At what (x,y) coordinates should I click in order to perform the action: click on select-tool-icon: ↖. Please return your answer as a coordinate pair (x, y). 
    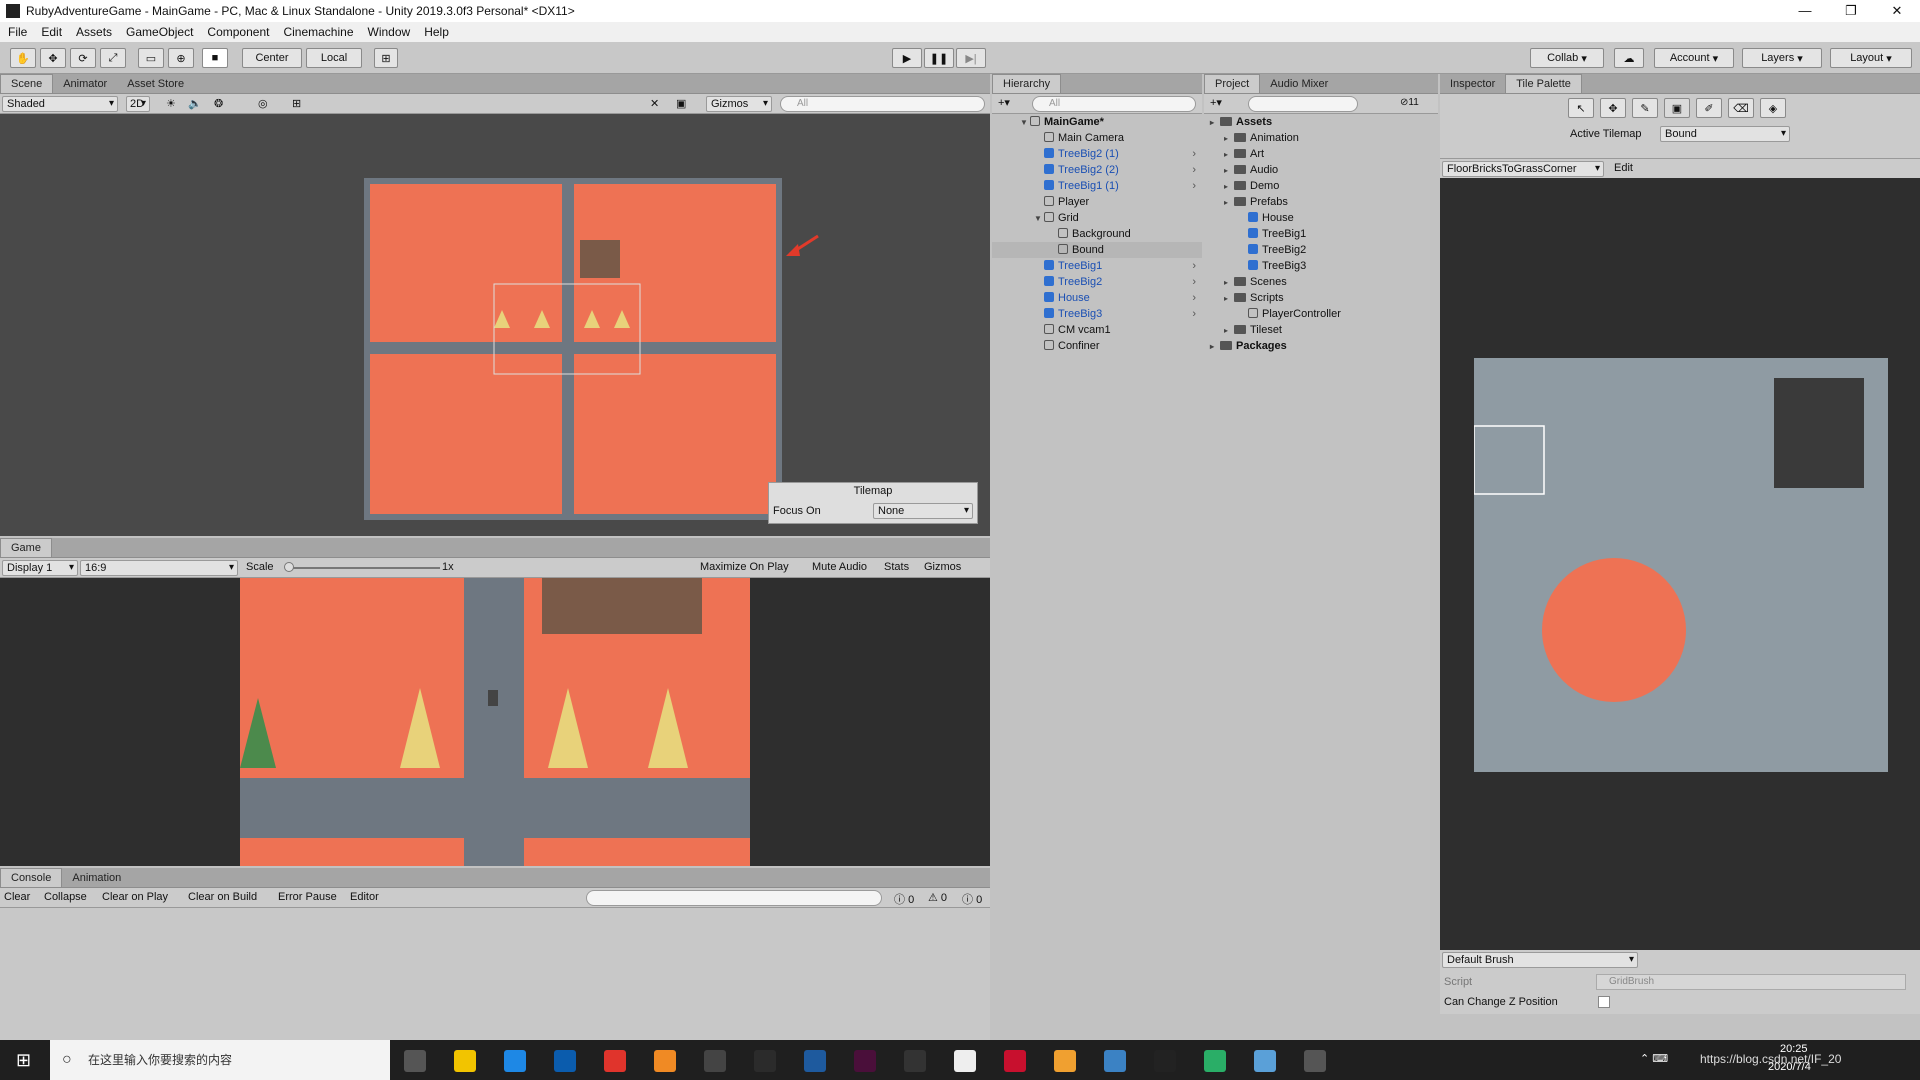
    Looking at the image, I should click on (1581, 108).